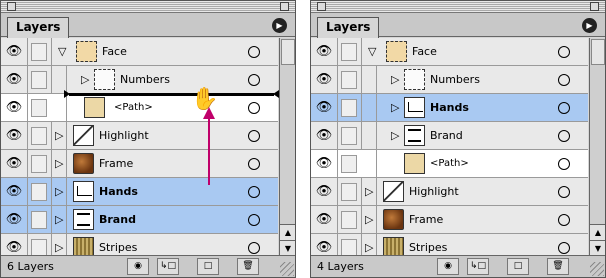 Image resolution: width=606 pixels, height=278 pixels. What do you see at coordinates (114, 51) in the screenshot?
I see `layer-name: Face` at bounding box center [114, 51].